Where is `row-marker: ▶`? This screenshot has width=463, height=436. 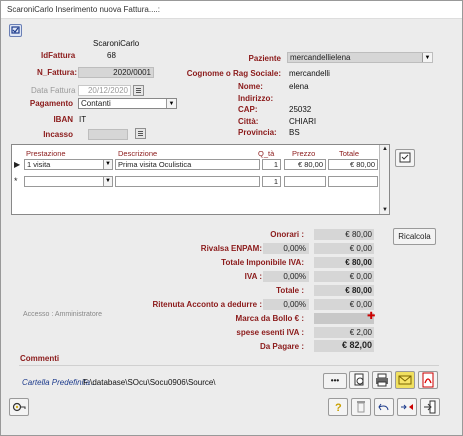 row-marker: ▶ is located at coordinates (17, 164).